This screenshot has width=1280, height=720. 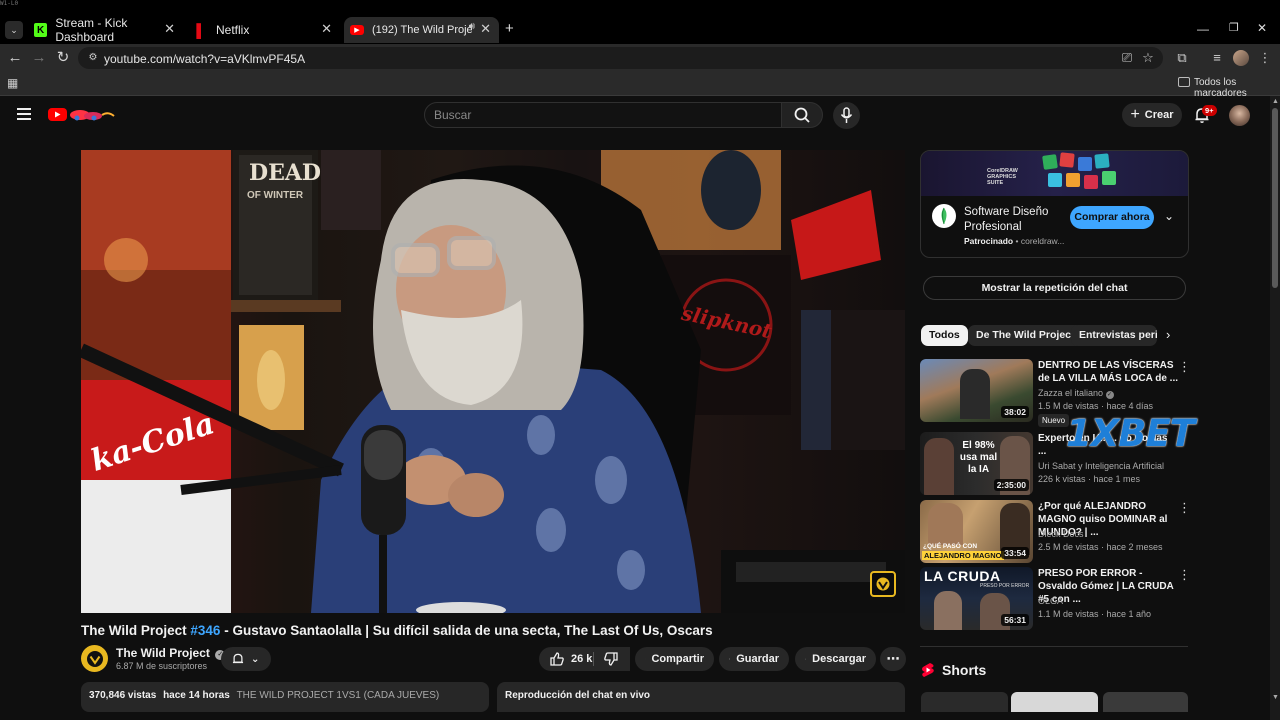 What do you see at coordinates (357, 30) in the screenshot?
I see `youtube-icon: ▶` at bounding box center [357, 30].